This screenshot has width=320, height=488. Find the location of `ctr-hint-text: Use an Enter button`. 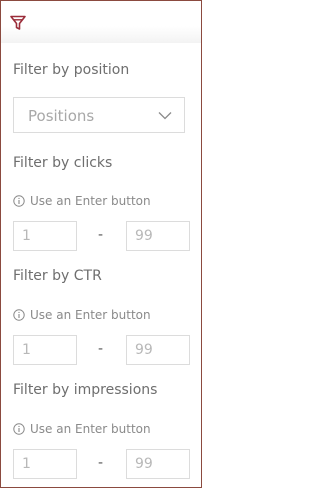

ctr-hint-text: Use an Enter button is located at coordinates (90, 315).